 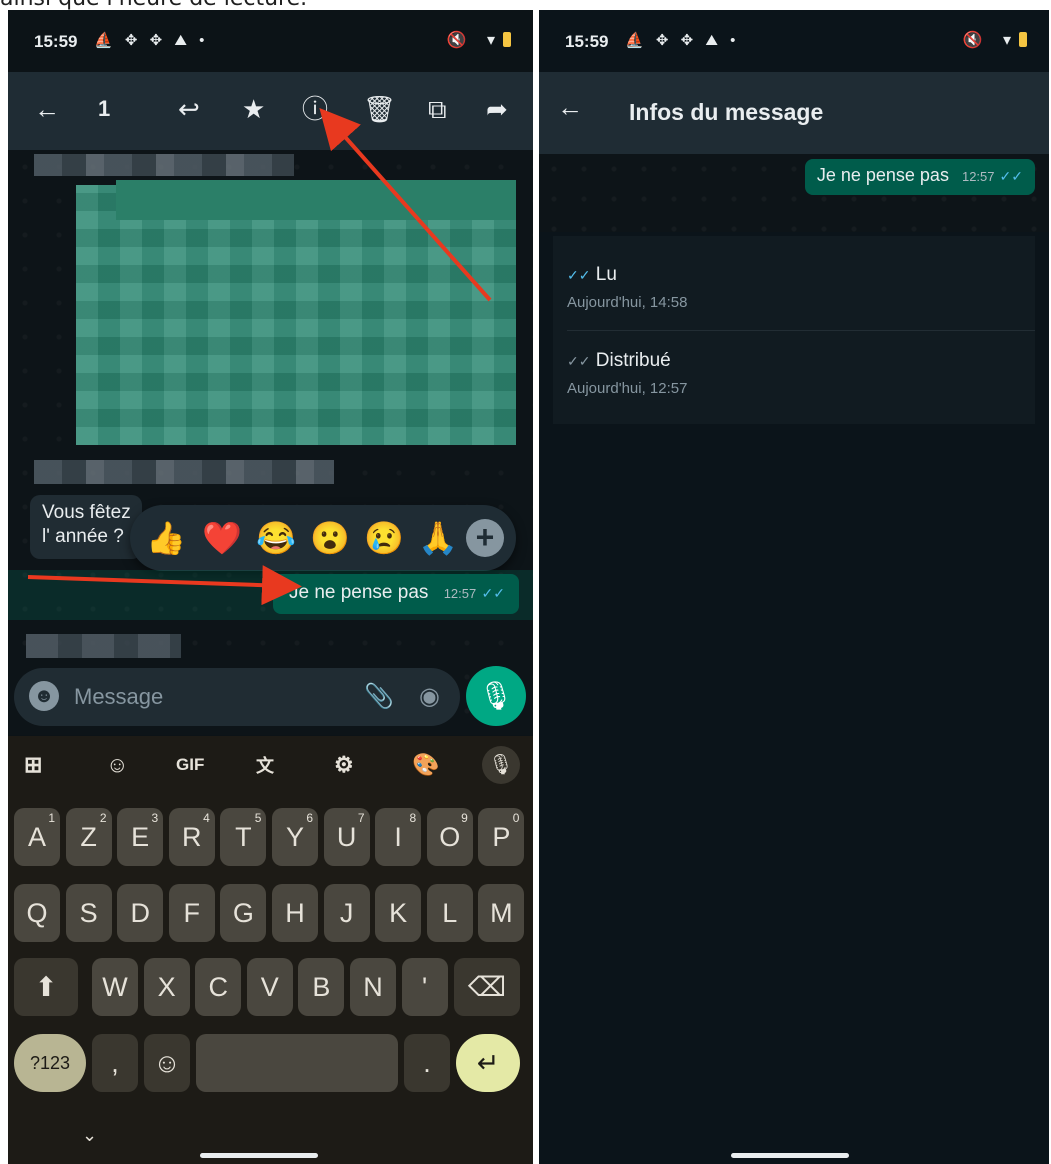 I want to click on info-icon: ⓘ, so click(x=315, y=109).